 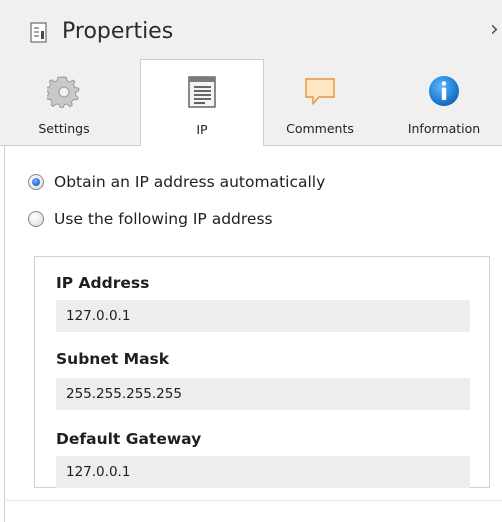 What do you see at coordinates (129, 439) in the screenshot?
I see `default-gateway-label: Default Gateway` at bounding box center [129, 439].